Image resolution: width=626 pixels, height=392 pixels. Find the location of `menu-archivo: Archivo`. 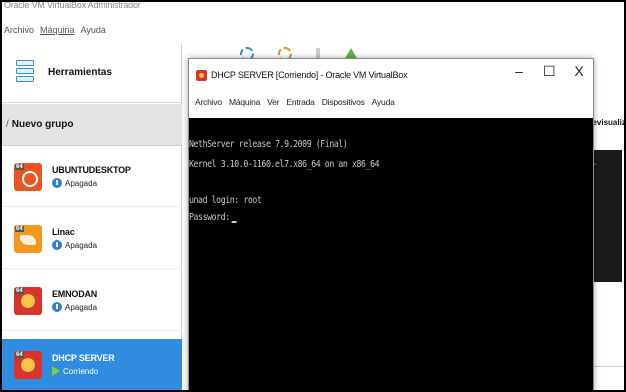

menu-archivo: Archivo is located at coordinates (19, 32).